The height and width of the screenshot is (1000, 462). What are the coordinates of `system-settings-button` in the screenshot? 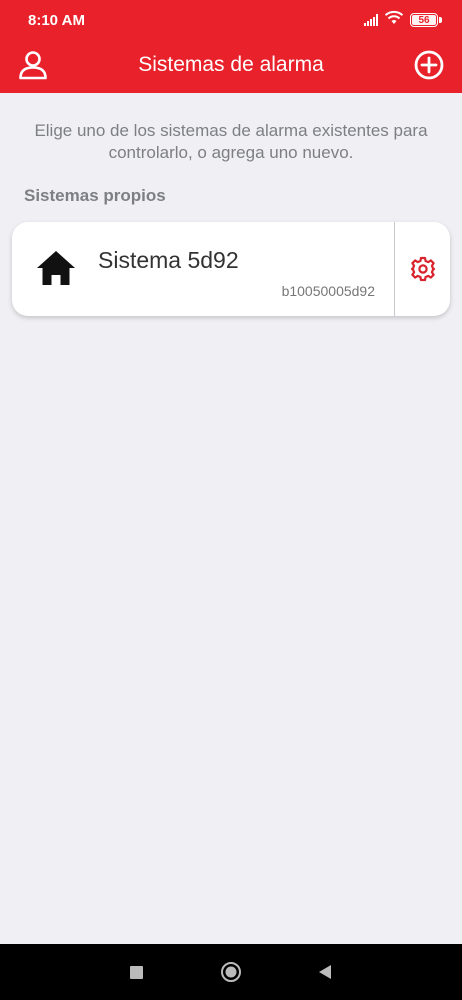 It's located at (422, 269).